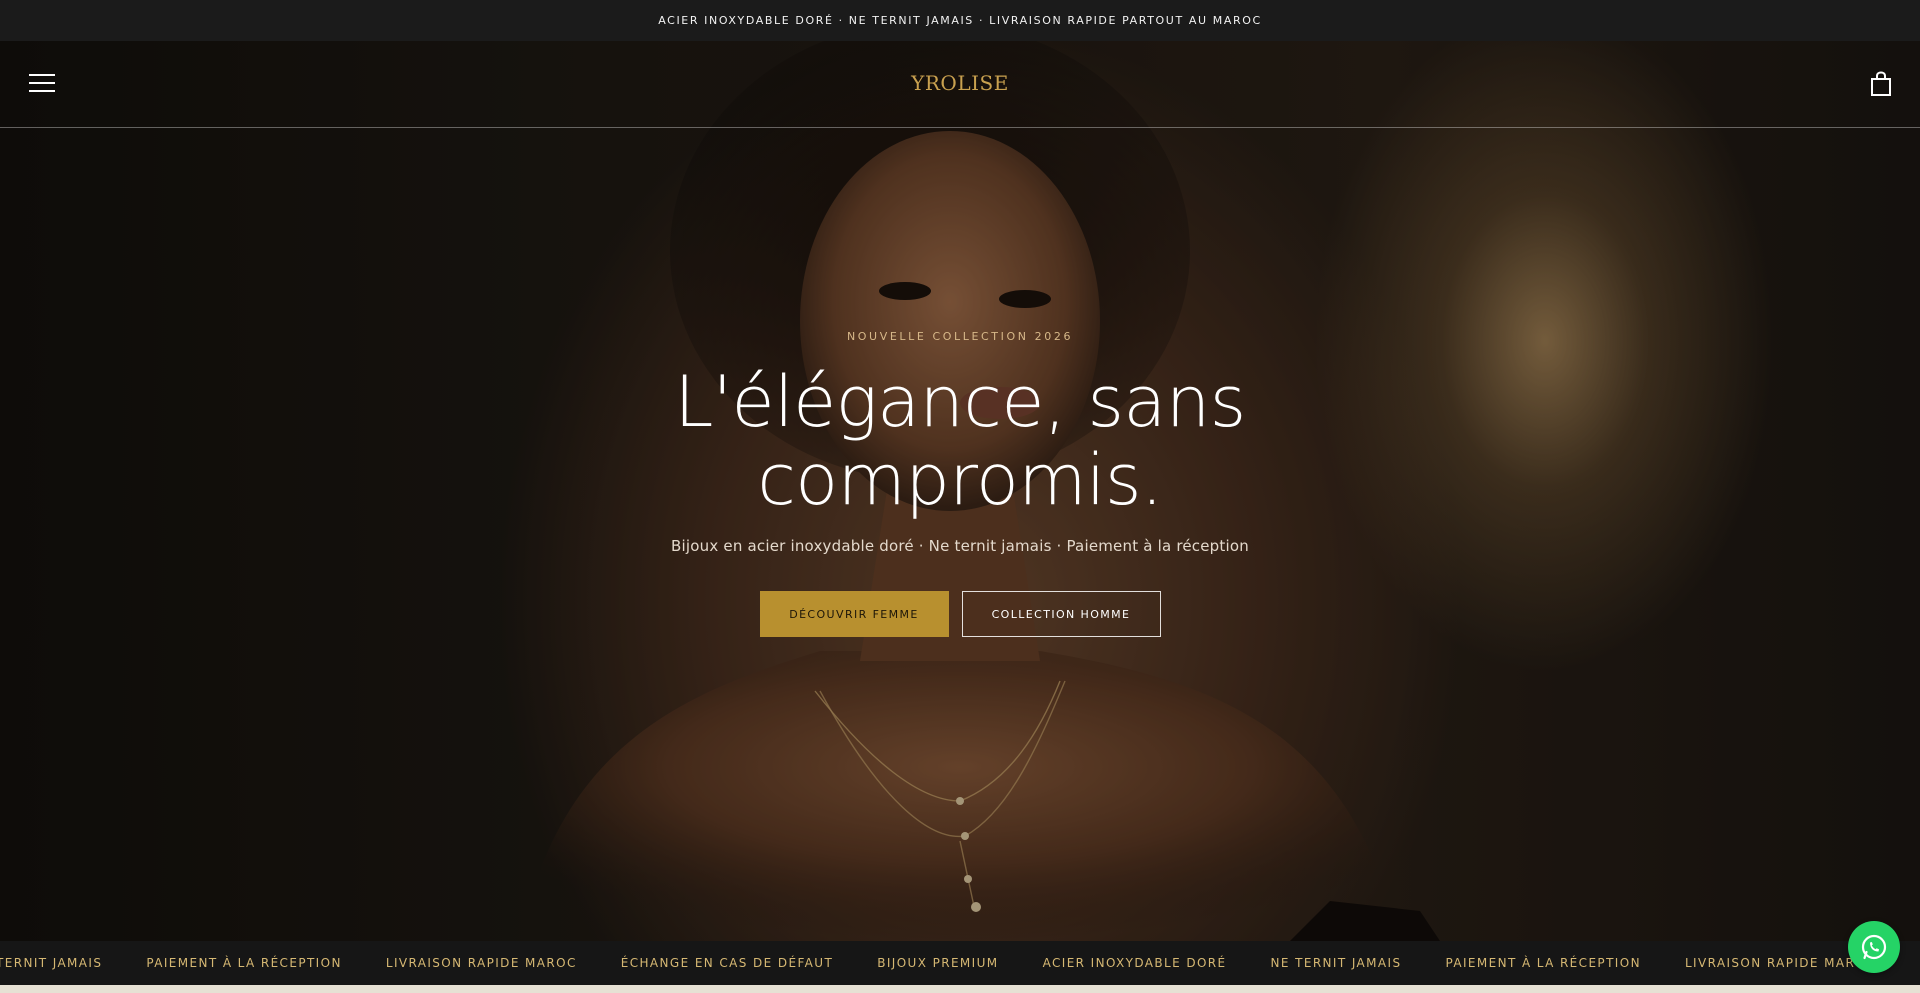 This screenshot has height=993, width=1920. I want to click on hero-eyebrow: NOUVELLE COLLECTION 2026, so click(960, 336).